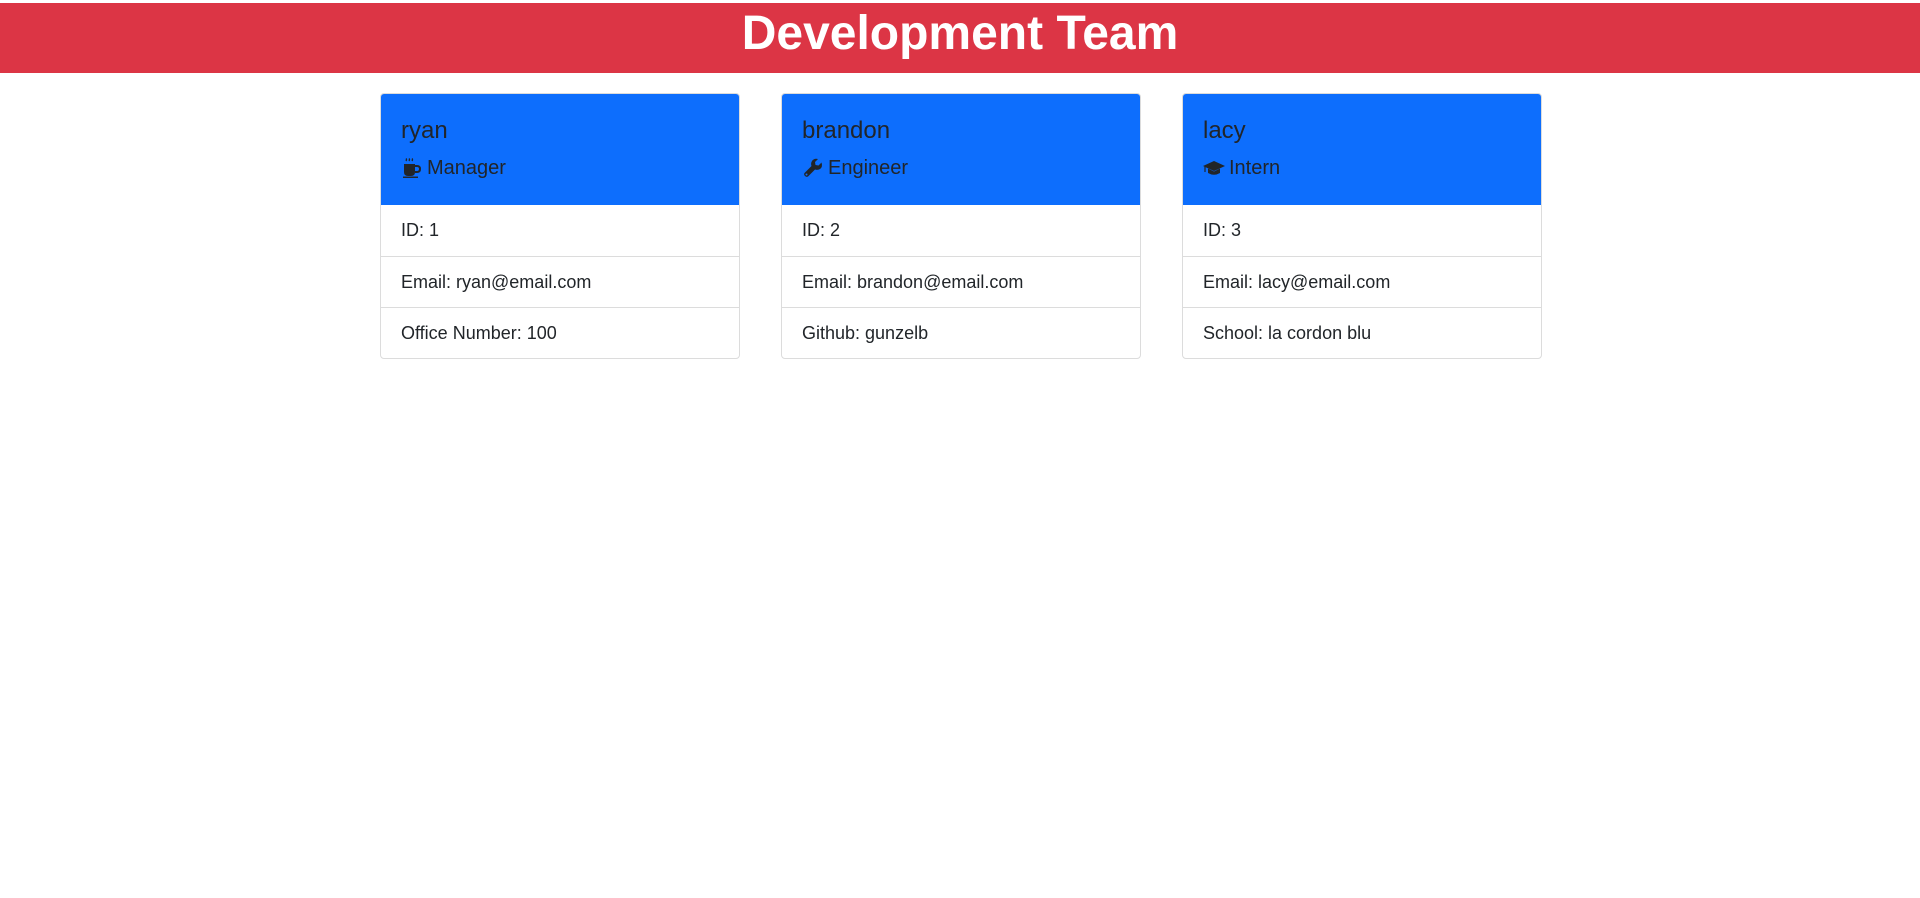  Describe the element at coordinates (420, 230) in the screenshot. I see `list-item-id: ID: 1` at that location.